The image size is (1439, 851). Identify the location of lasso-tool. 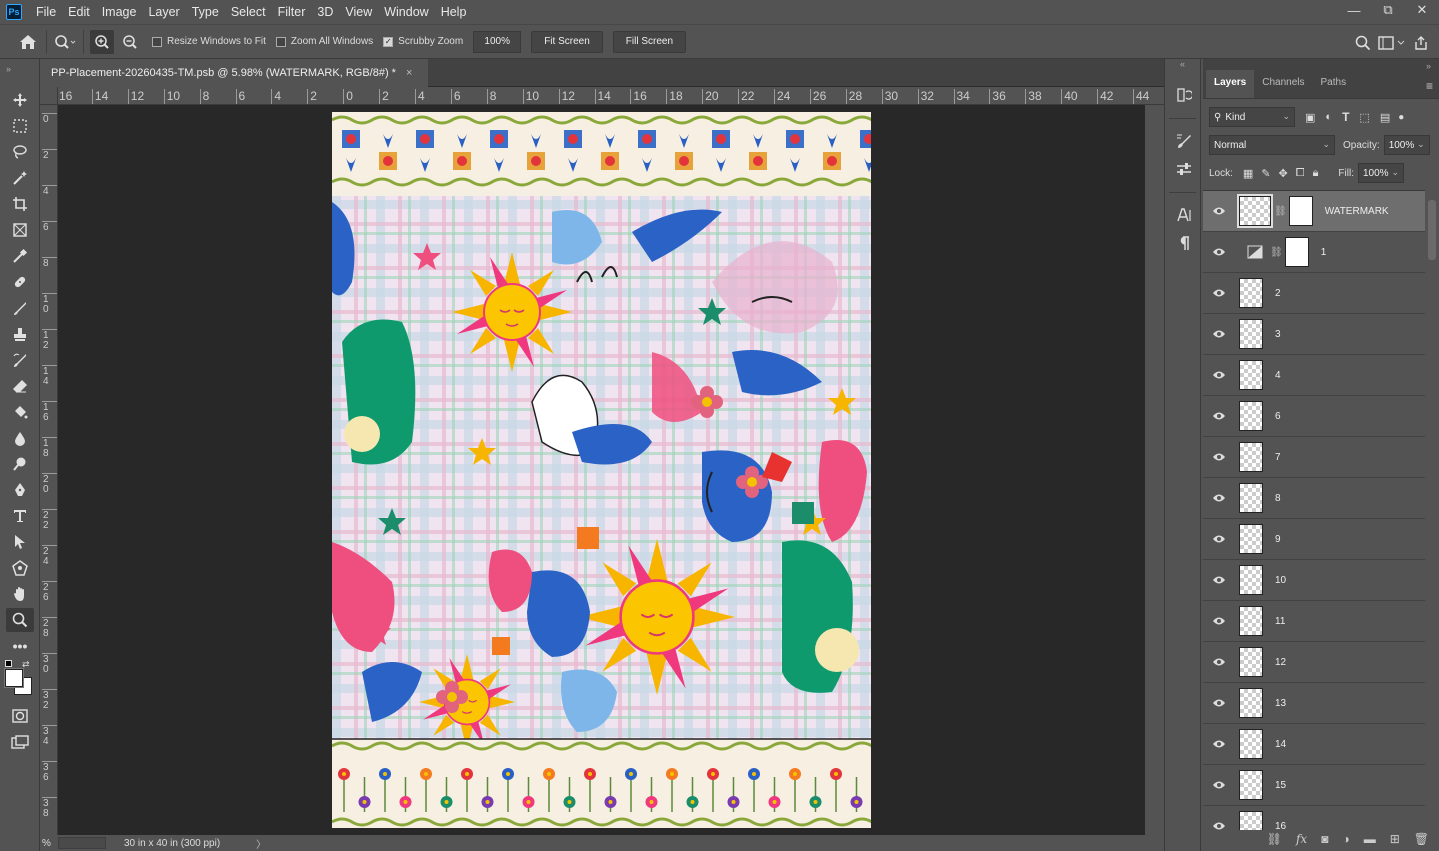
(20, 152).